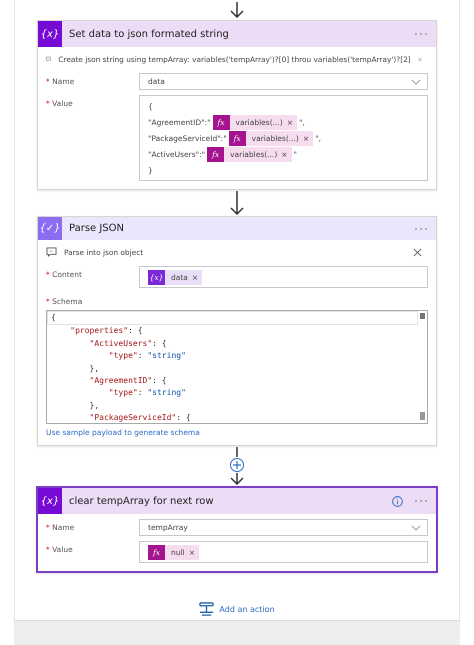  What do you see at coordinates (227, 501) in the screenshot?
I see `action-title: clear tempArray for next row` at bounding box center [227, 501].